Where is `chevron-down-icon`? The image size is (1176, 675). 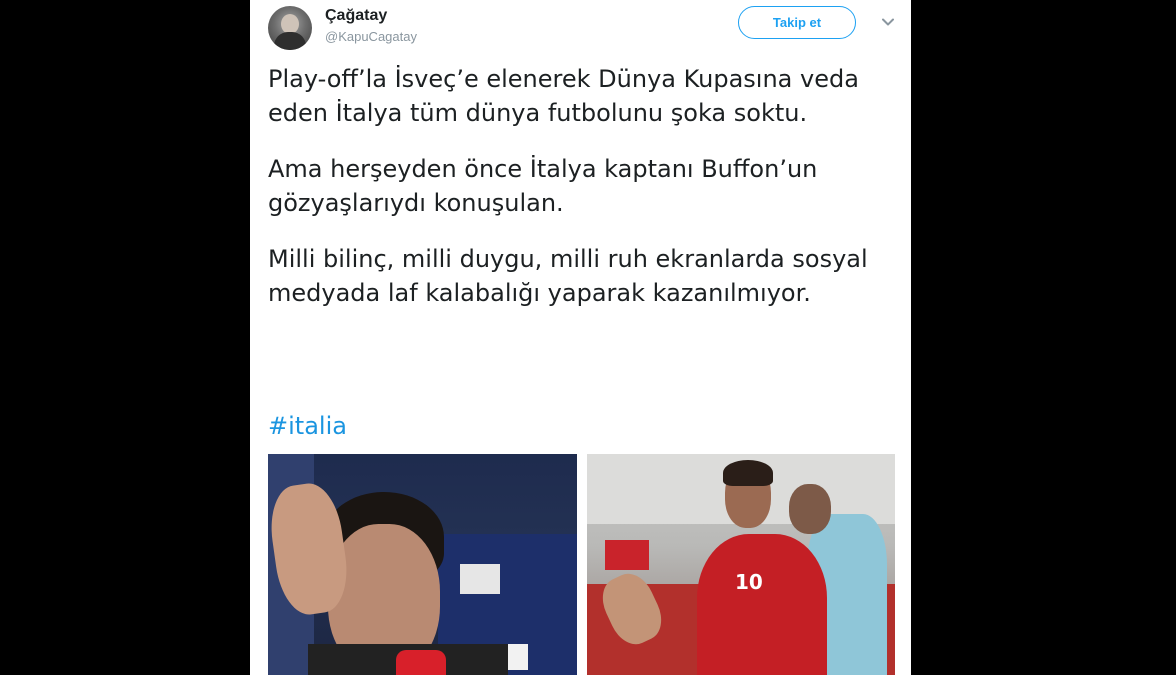 chevron-down-icon is located at coordinates (888, 22).